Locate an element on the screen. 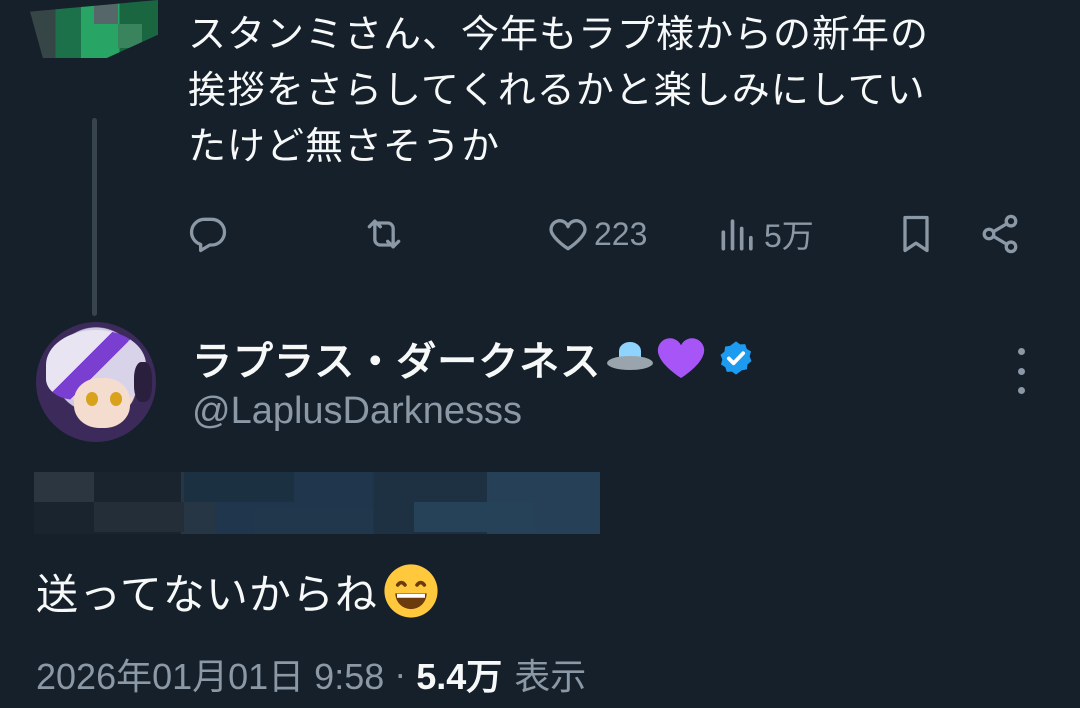 Image resolution: width=1080 pixels, height=708 pixels. tweet-view-label: 表示 is located at coordinates (550, 676).